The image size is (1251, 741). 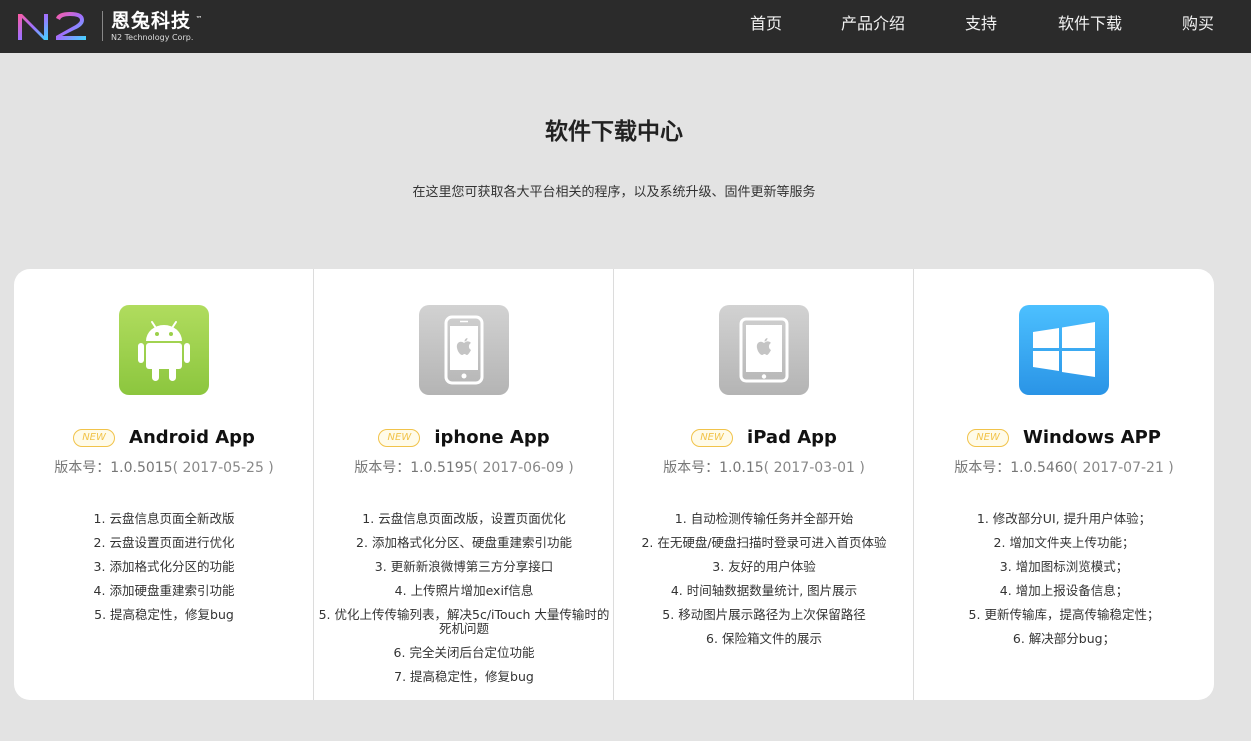 I want to click on version-number: 版本号：1.0.5460, so click(x=1013, y=468).